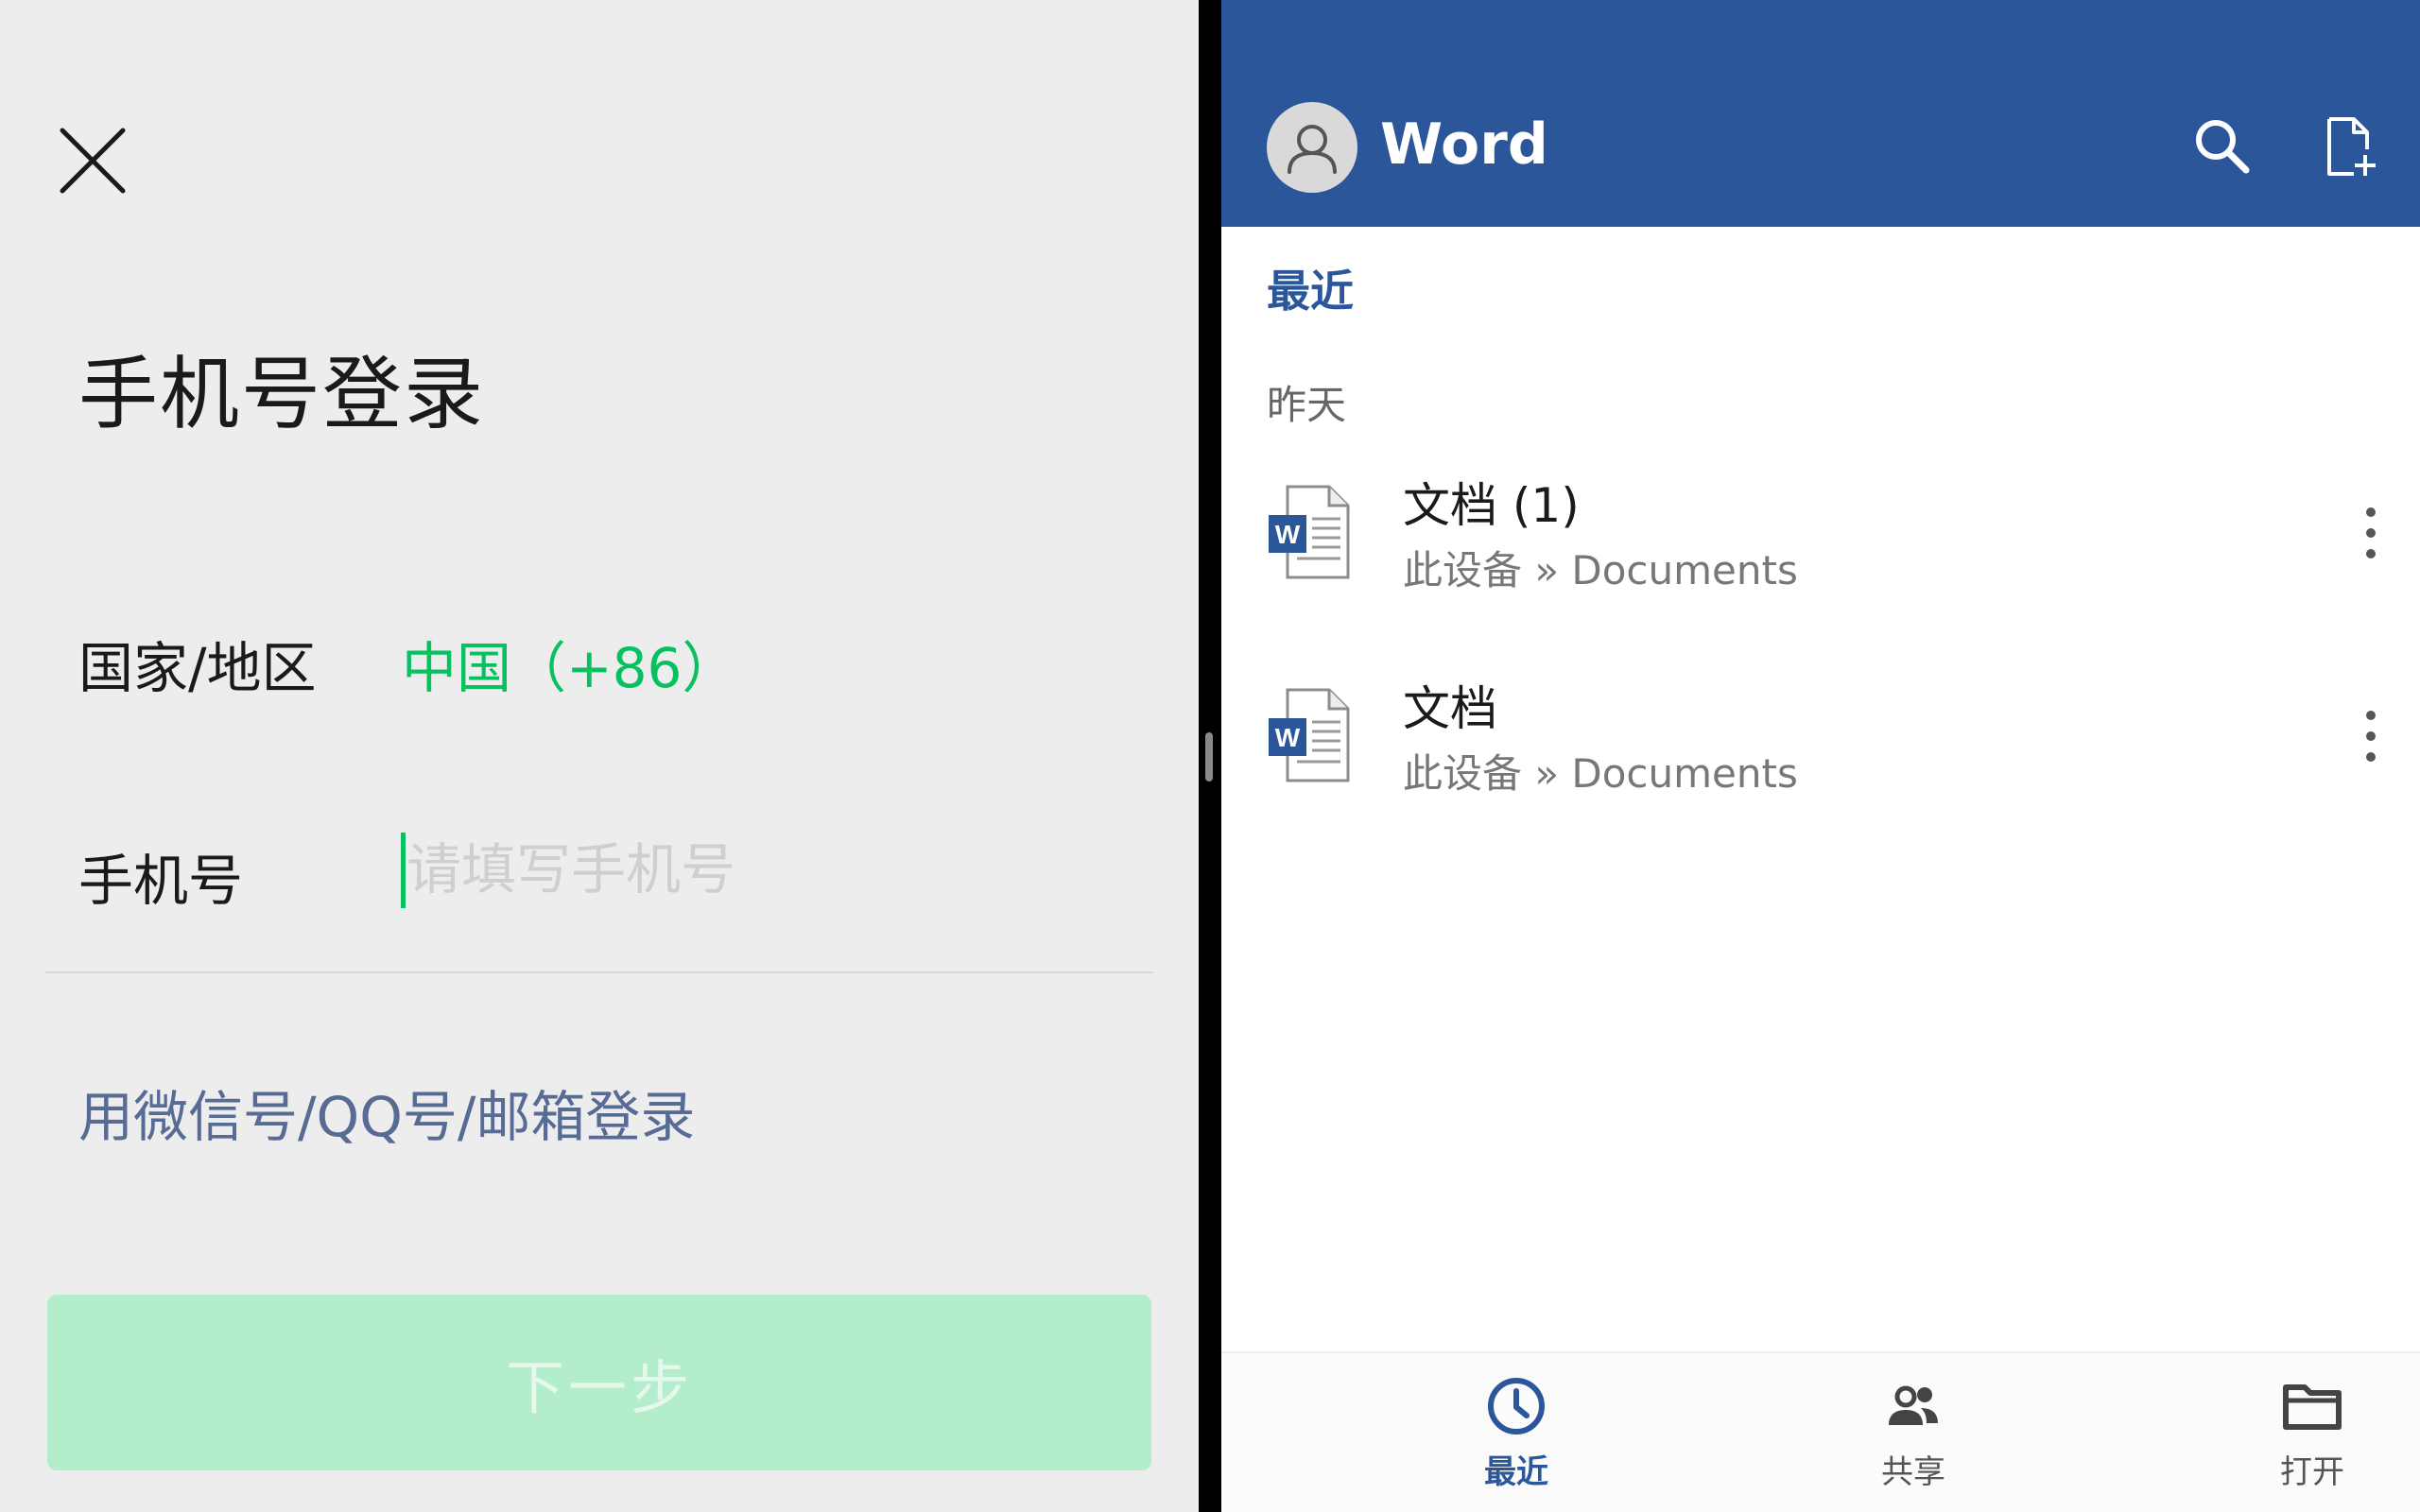 The width and height of the screenshot is (2420, 1512). I want to click on app-header: Word, so click(1821, 113).